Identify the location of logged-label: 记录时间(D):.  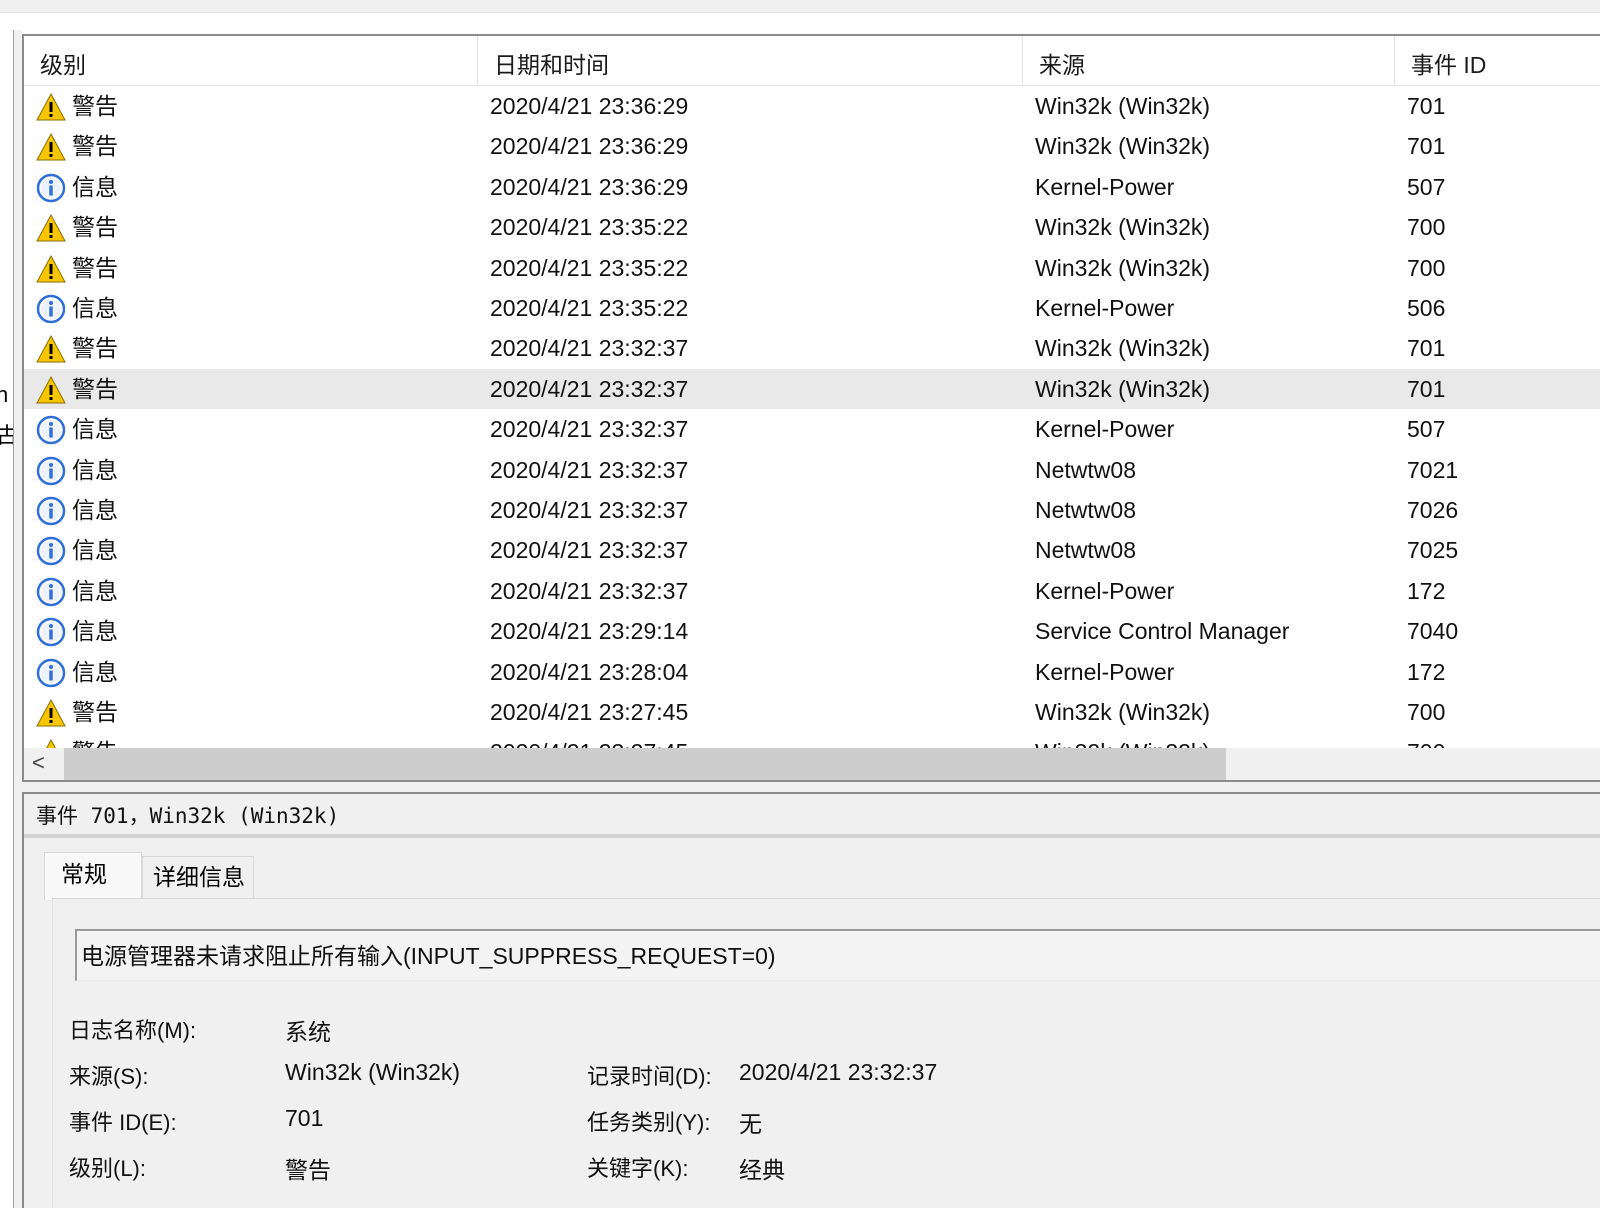
(649, 1076).